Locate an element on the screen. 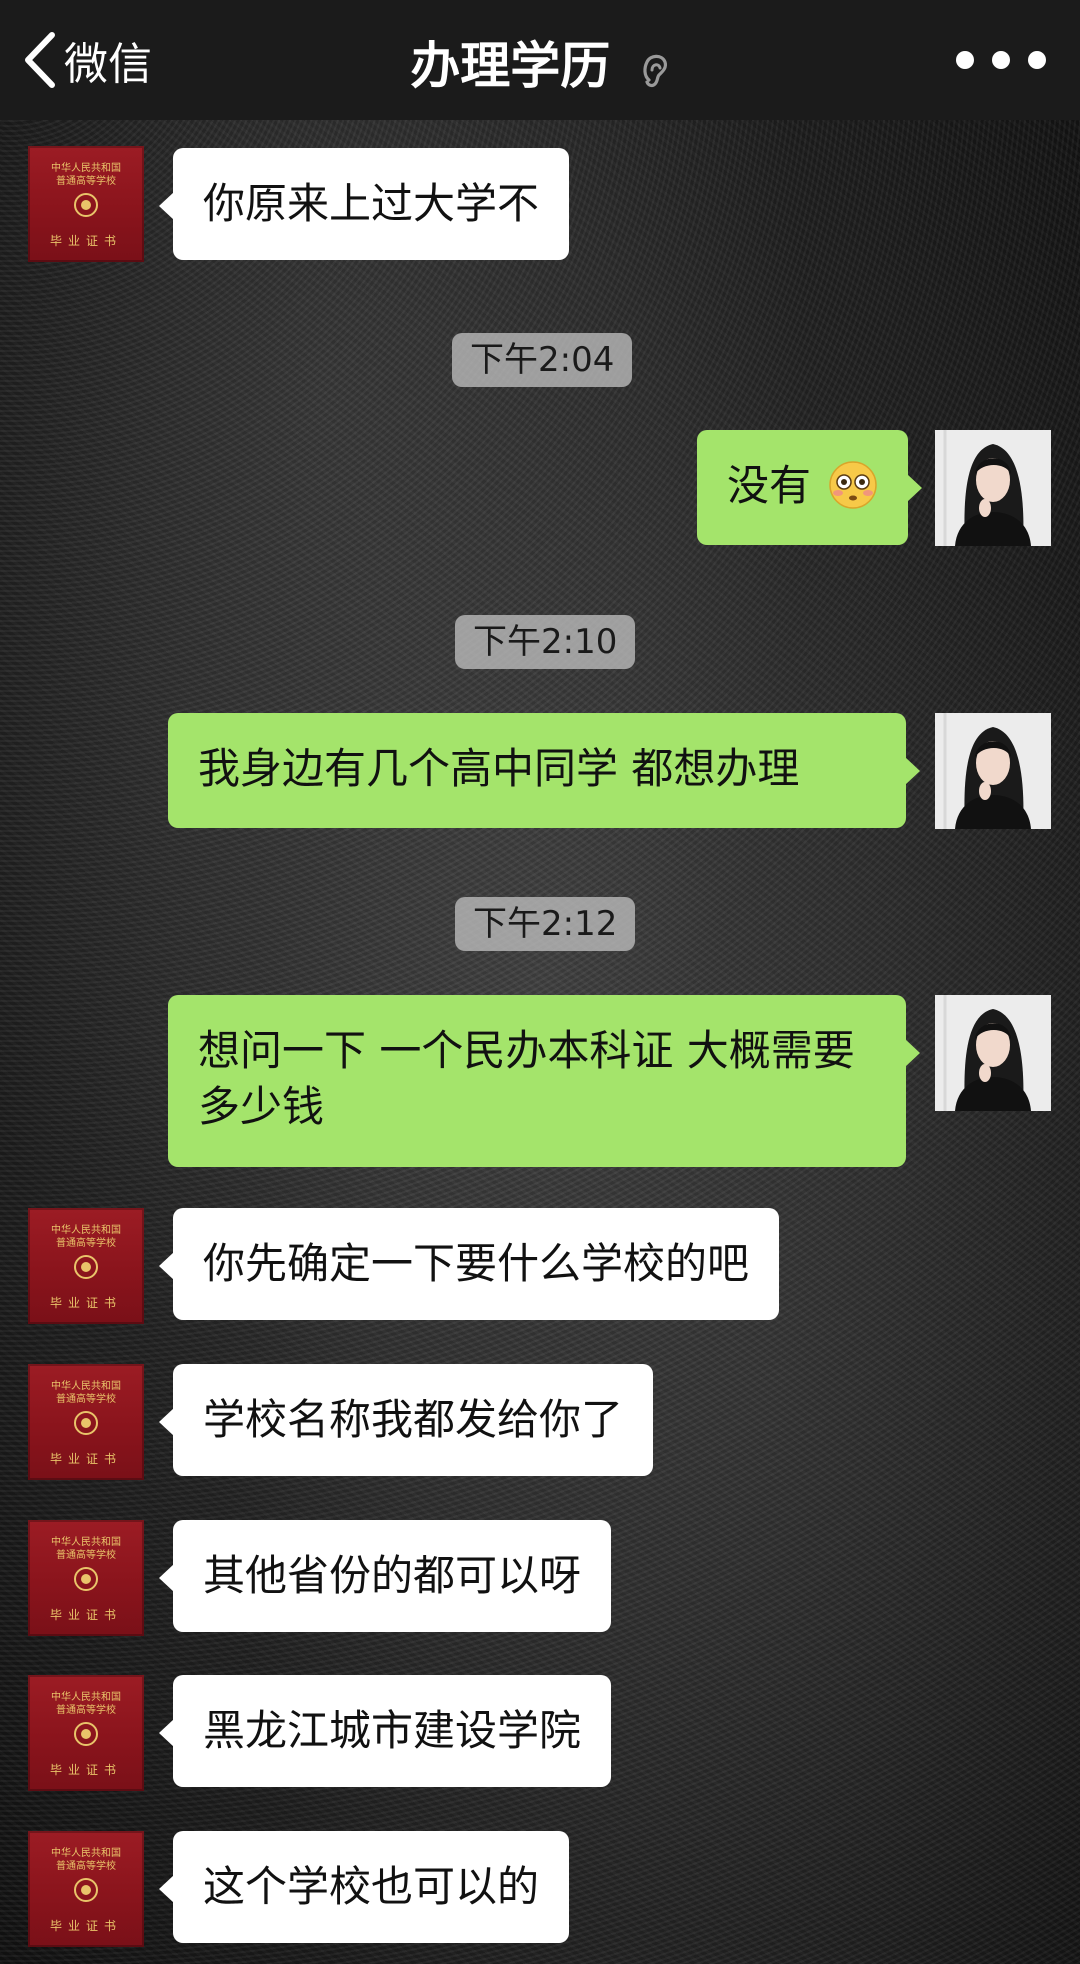 Image resolution: width=1080 pixels, height=1964 pixels. timestamp: 下午2:04 is located at coordinates (542, 360).